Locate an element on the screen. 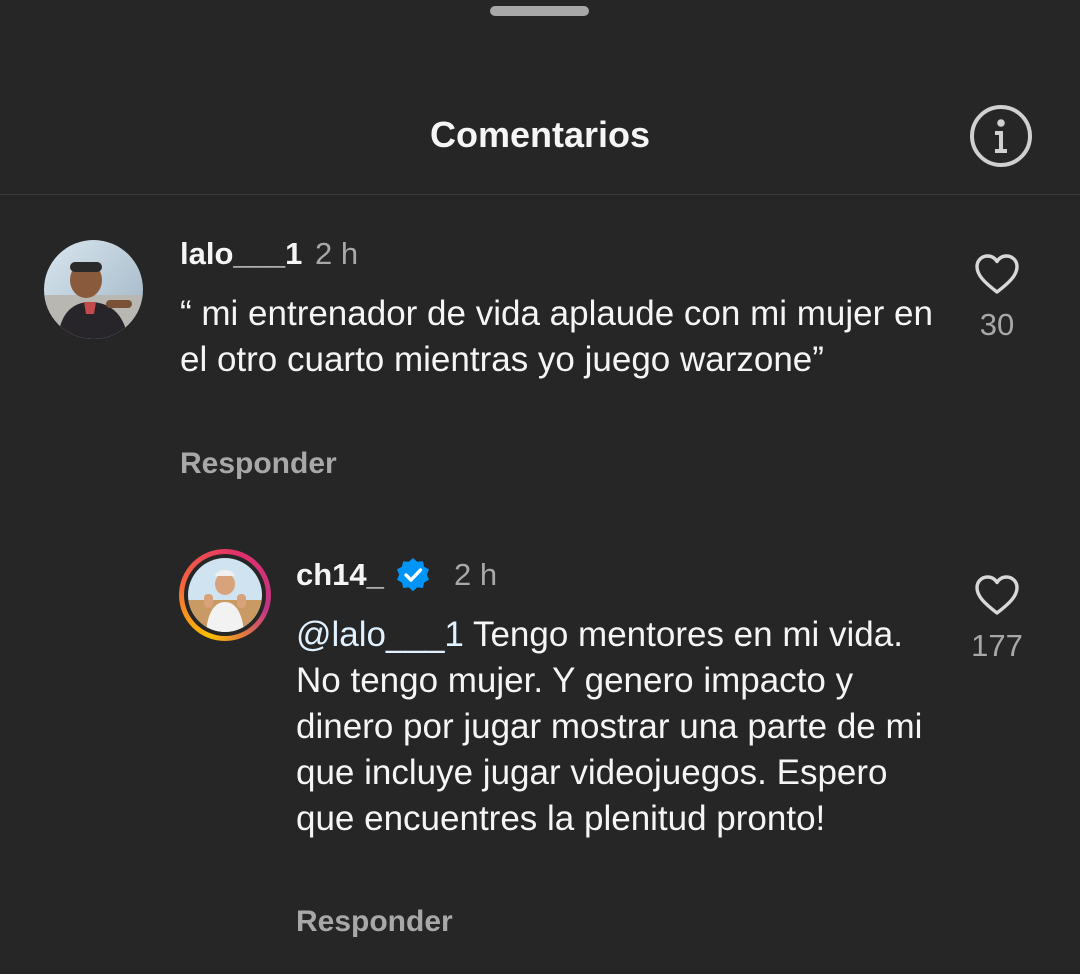 The height and width of the screenshot is (974, 1080). page-title: Comentarios is located at coordinates (540, 134).